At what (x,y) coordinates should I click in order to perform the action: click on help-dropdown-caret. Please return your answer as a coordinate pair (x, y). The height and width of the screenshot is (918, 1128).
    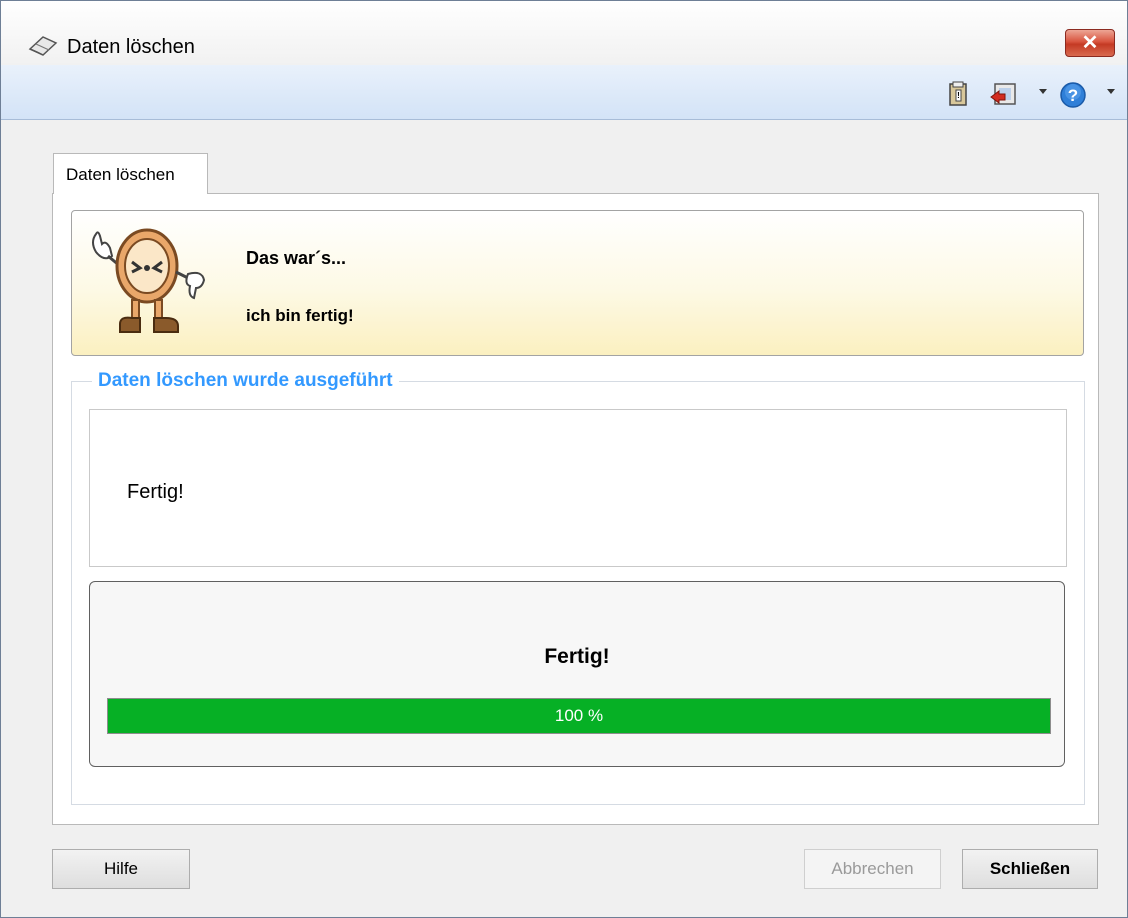
    Looking at the image, I should click on (1111, 91).